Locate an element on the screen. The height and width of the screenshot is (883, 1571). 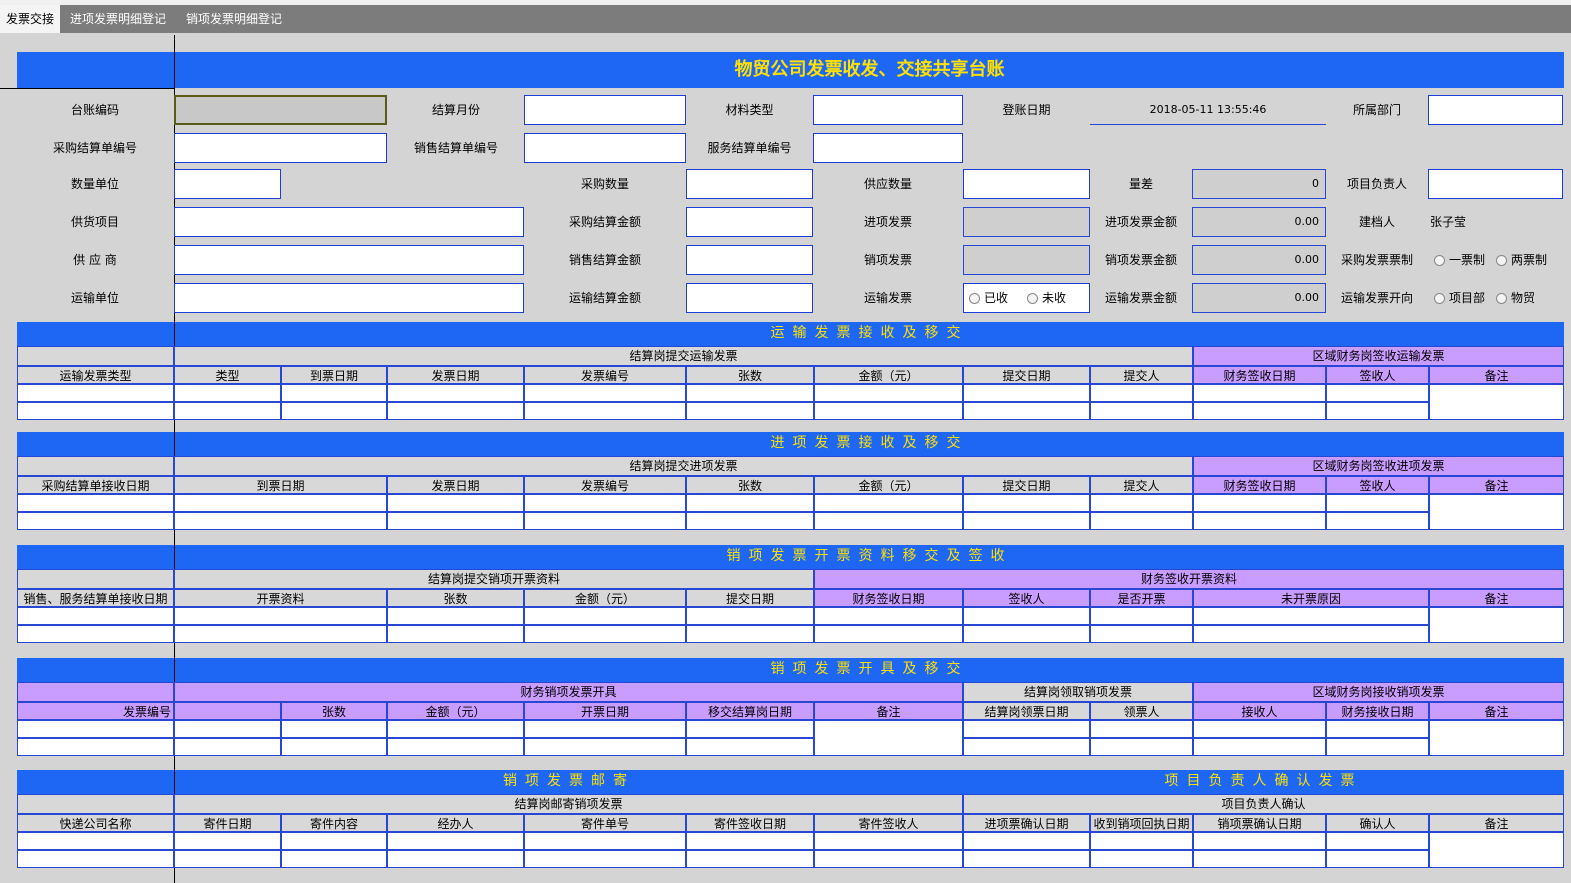
radio-two-ticket: 两票制 is located at coordinates (1521, 260).